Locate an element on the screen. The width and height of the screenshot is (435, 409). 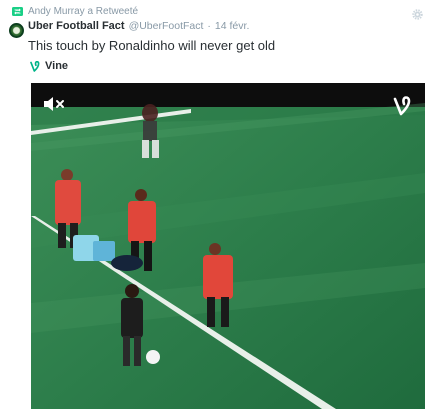
vine-logo-icon is located at coordinates (402, 106).